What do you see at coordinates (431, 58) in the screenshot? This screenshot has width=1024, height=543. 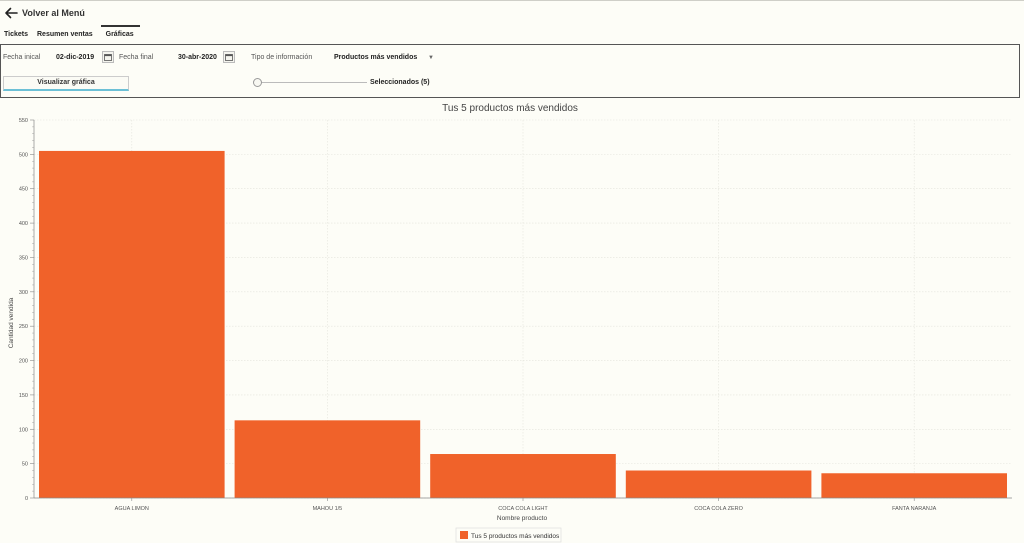 I see `chevron-down-icon: ▼` at bounding box center [431, 58].